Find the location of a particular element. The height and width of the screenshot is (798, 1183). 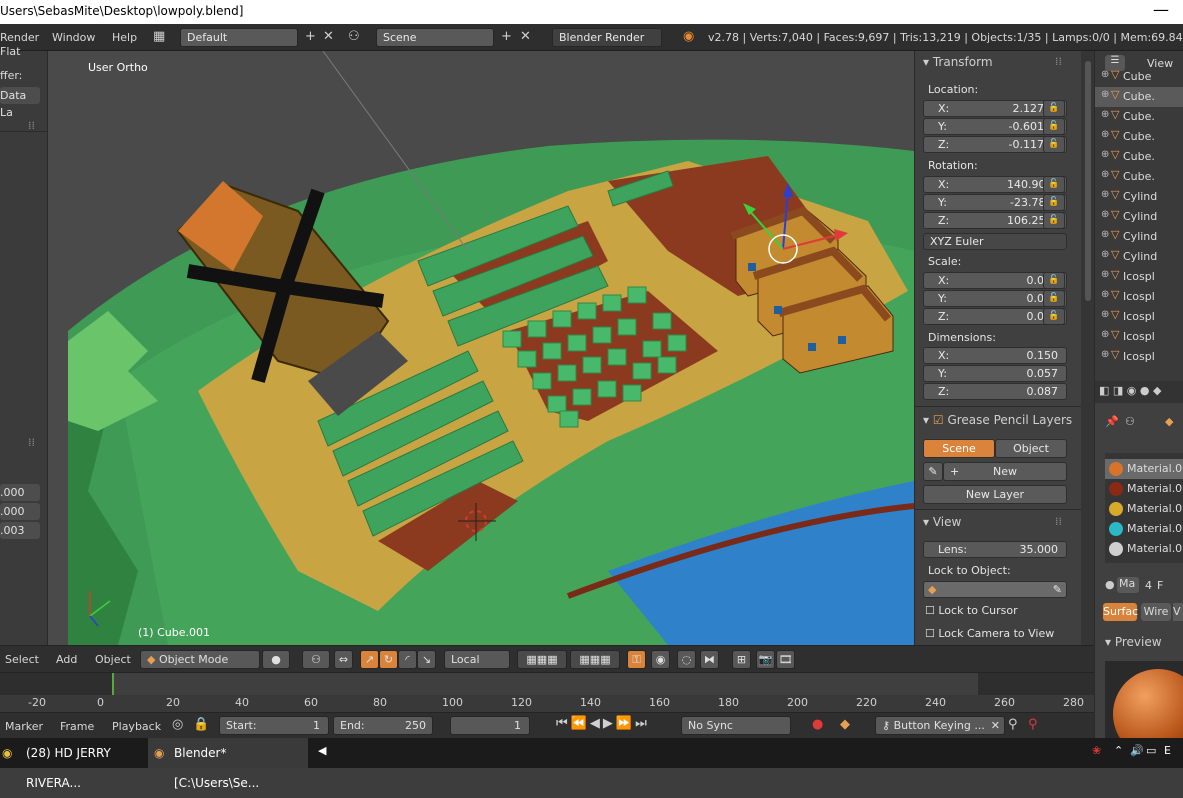

transform-header: ▾ Transform is located at coordinates (958, 62).